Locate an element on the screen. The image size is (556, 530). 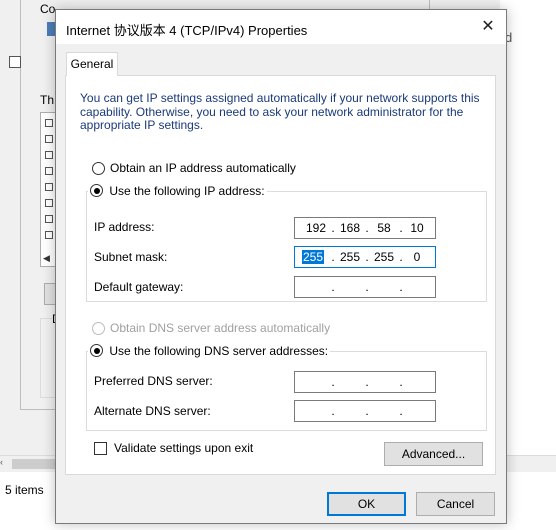
checkbox-icon is located at coordinates (15, 62).